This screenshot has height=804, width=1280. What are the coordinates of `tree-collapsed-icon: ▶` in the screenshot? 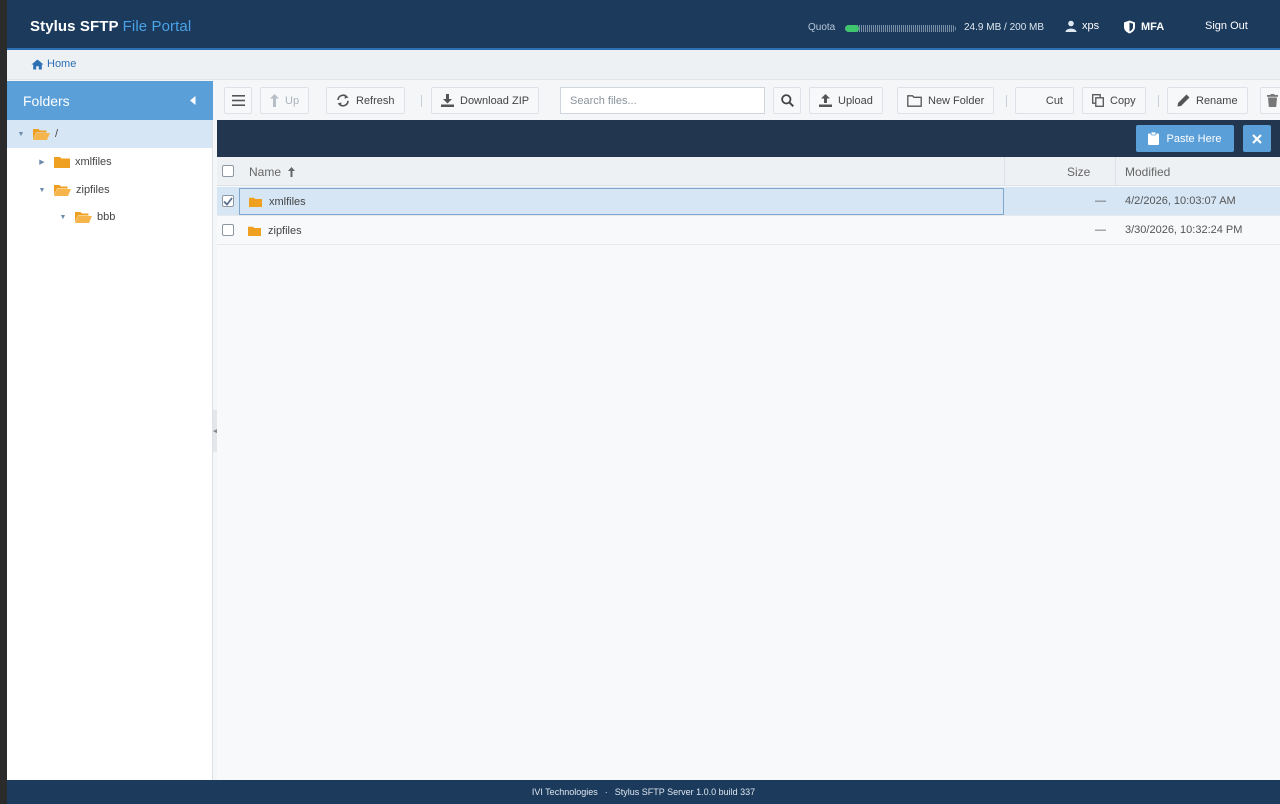 It's located at (42, 162).